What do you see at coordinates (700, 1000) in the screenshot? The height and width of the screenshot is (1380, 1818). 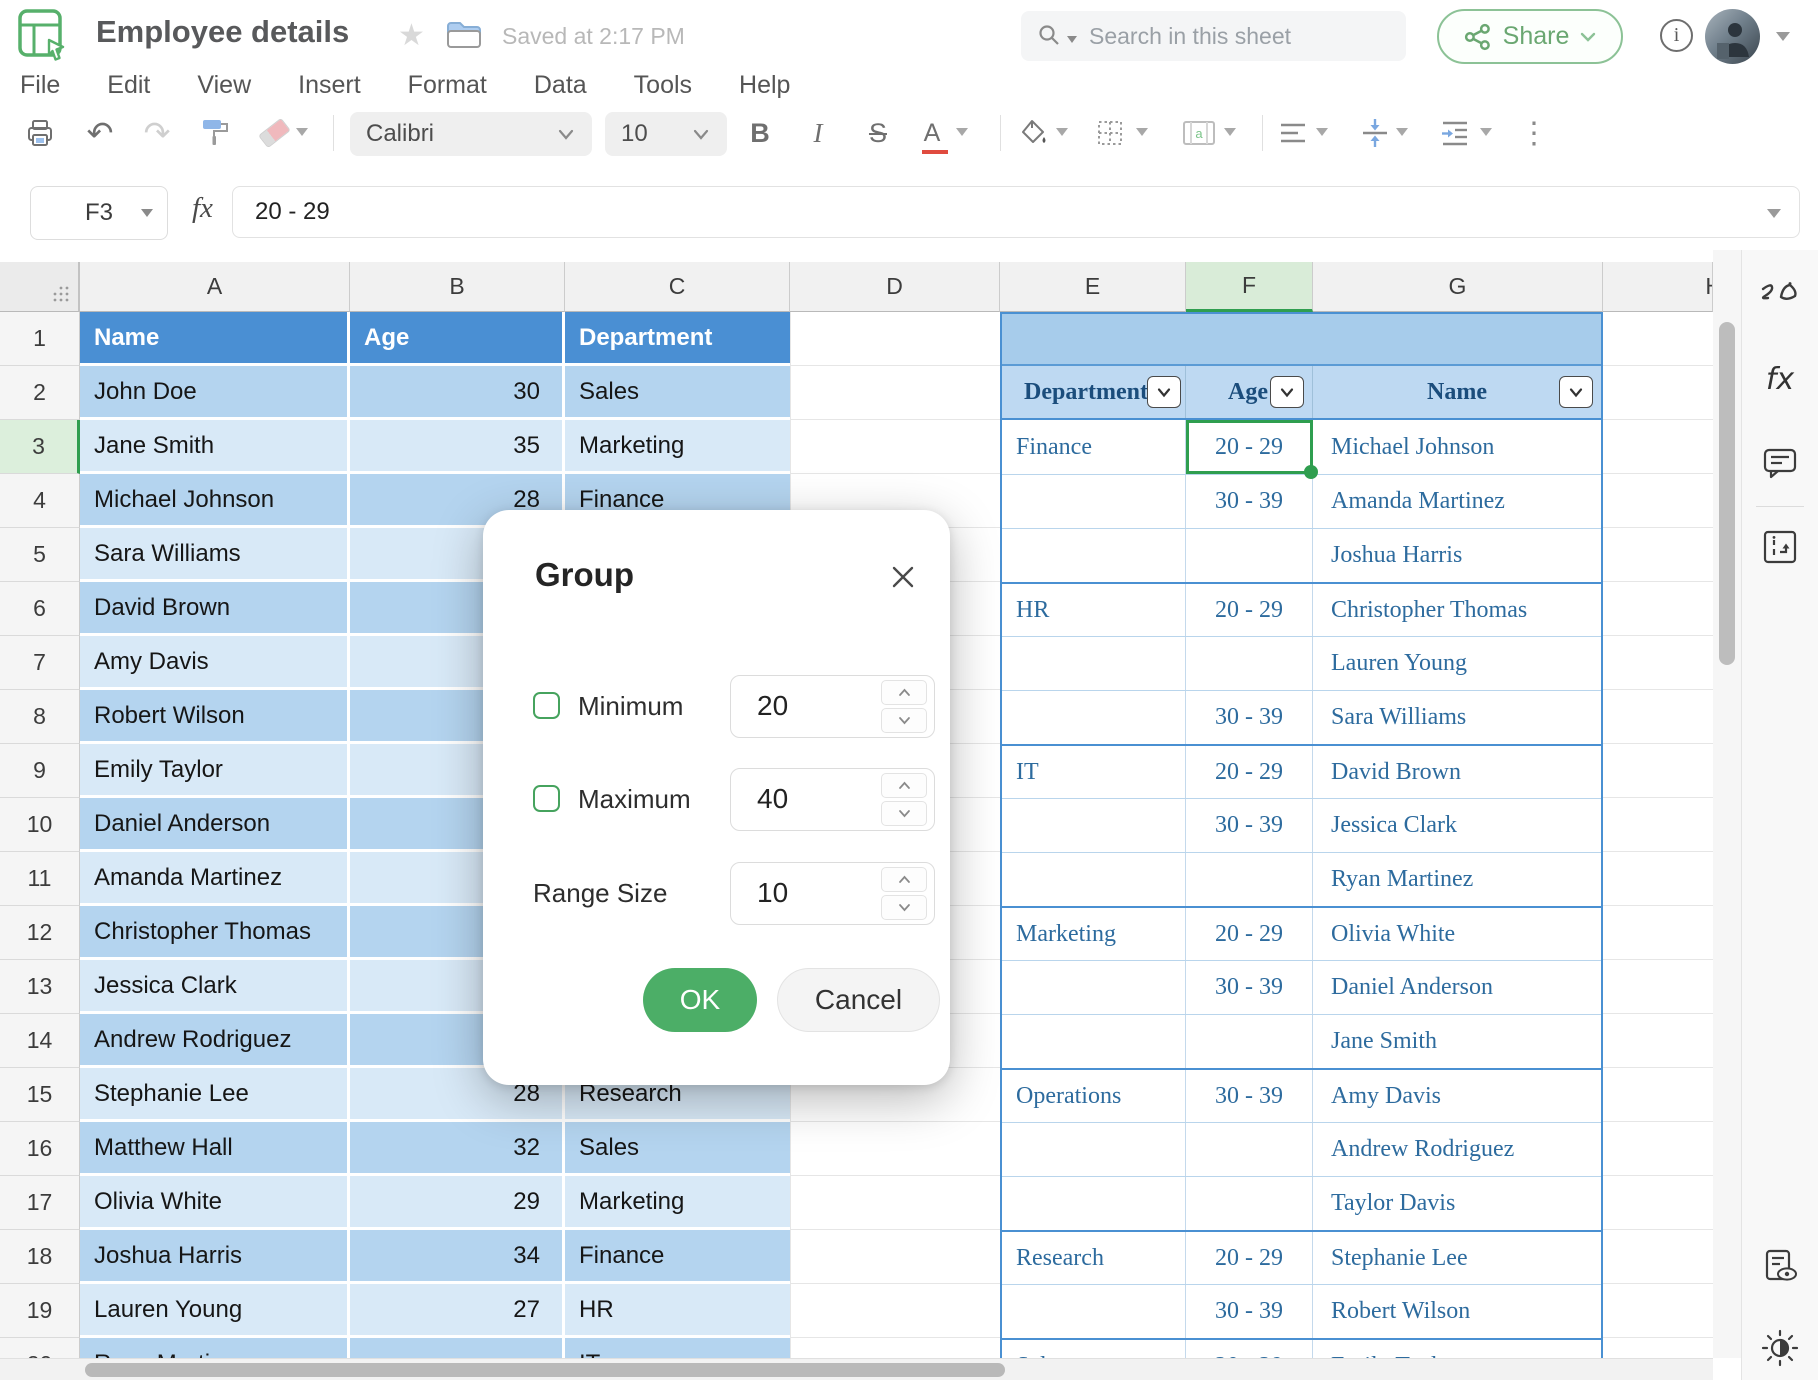 I see `ok-button: OK` at bounding box center [700, 1000].